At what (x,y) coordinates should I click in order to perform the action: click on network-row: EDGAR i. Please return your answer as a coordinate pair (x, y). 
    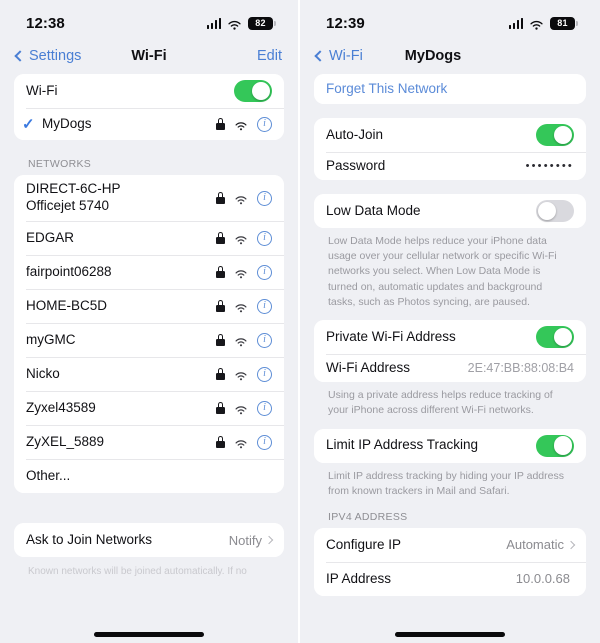
    Looking at the image, I should click on (149, 238).